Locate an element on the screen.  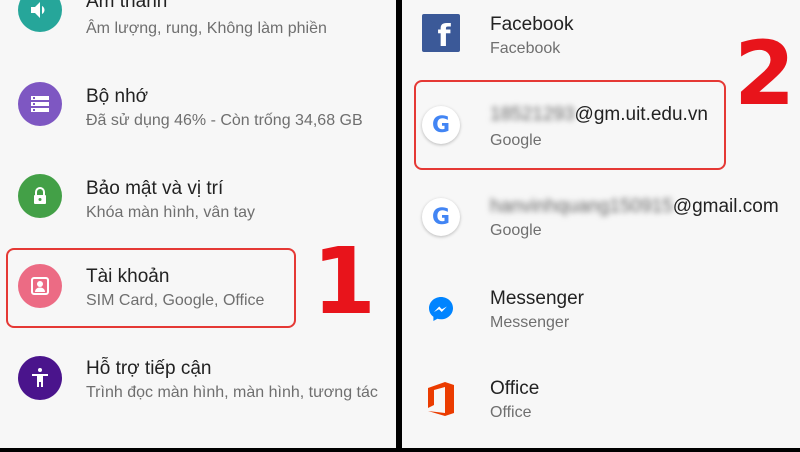
account-item-subtitle: Office is located at coordinates (511, 412).